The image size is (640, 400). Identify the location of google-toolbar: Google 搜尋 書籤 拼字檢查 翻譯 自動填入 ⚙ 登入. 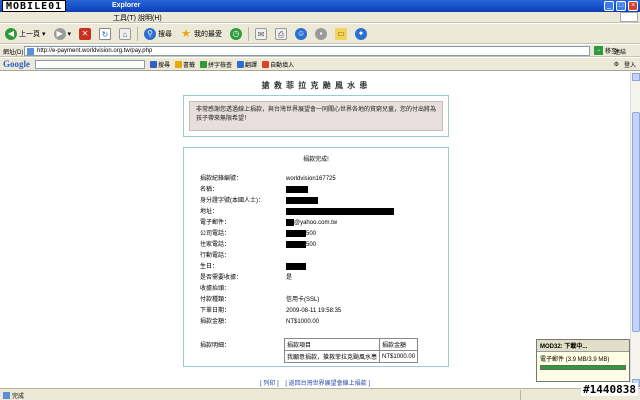
(320, 64).